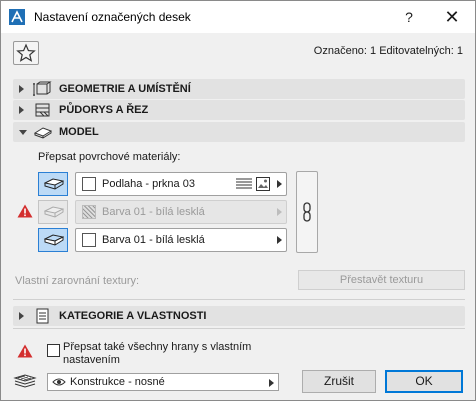  What do you see at coordinates (23, 132) in the screenshot?
I see `collapse-arrow-icon` at bounding box center [23, 132].